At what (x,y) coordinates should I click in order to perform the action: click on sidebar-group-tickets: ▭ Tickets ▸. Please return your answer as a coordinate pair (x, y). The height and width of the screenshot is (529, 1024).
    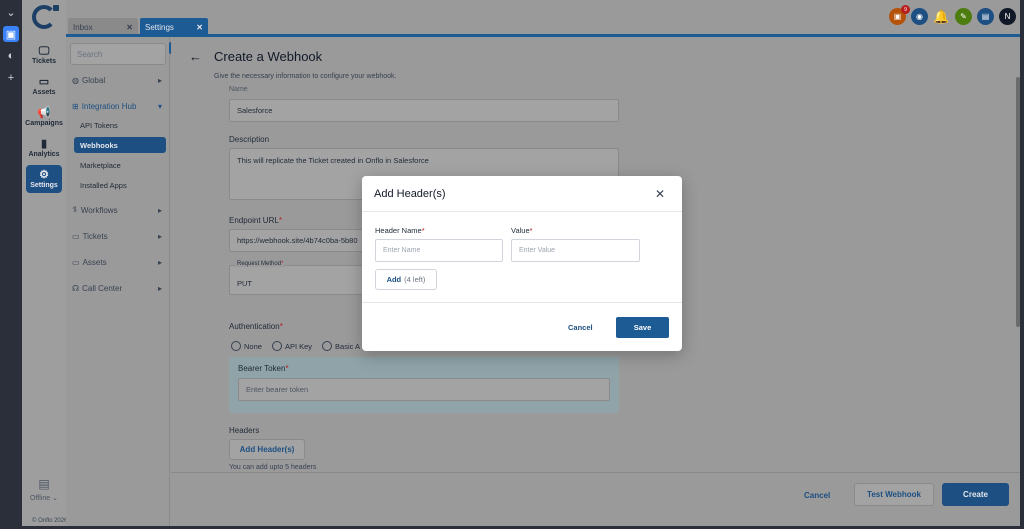
    Looking at the image, I should click on (118, 236).